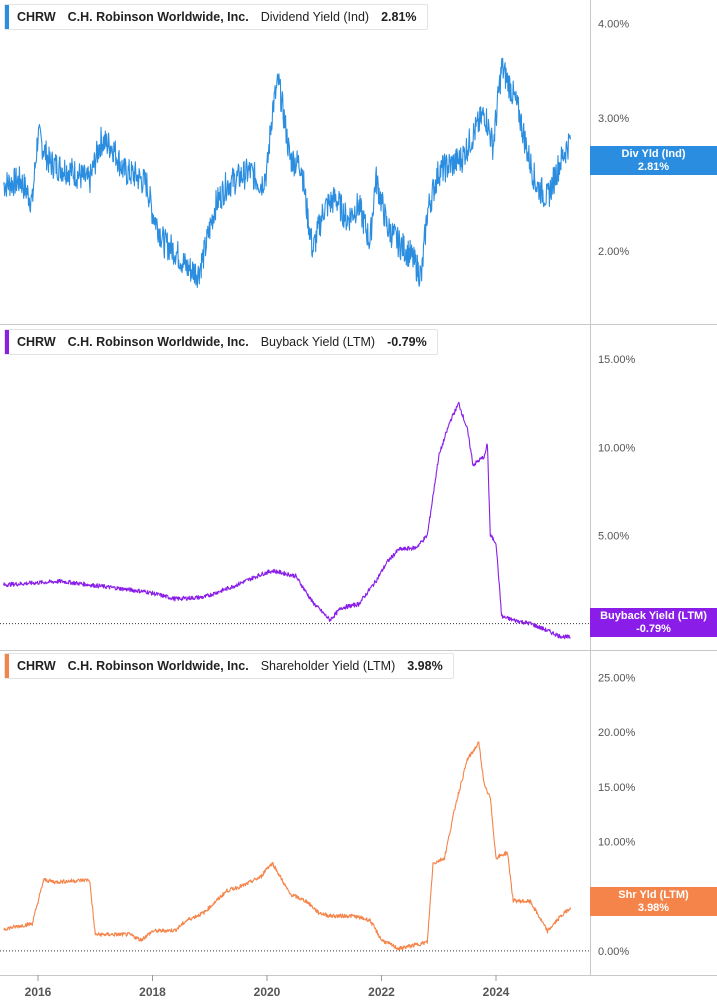 The height and width of the screenshot is (1005, 717). I want to click on callout-value: 3.98%, so click(653, 908).